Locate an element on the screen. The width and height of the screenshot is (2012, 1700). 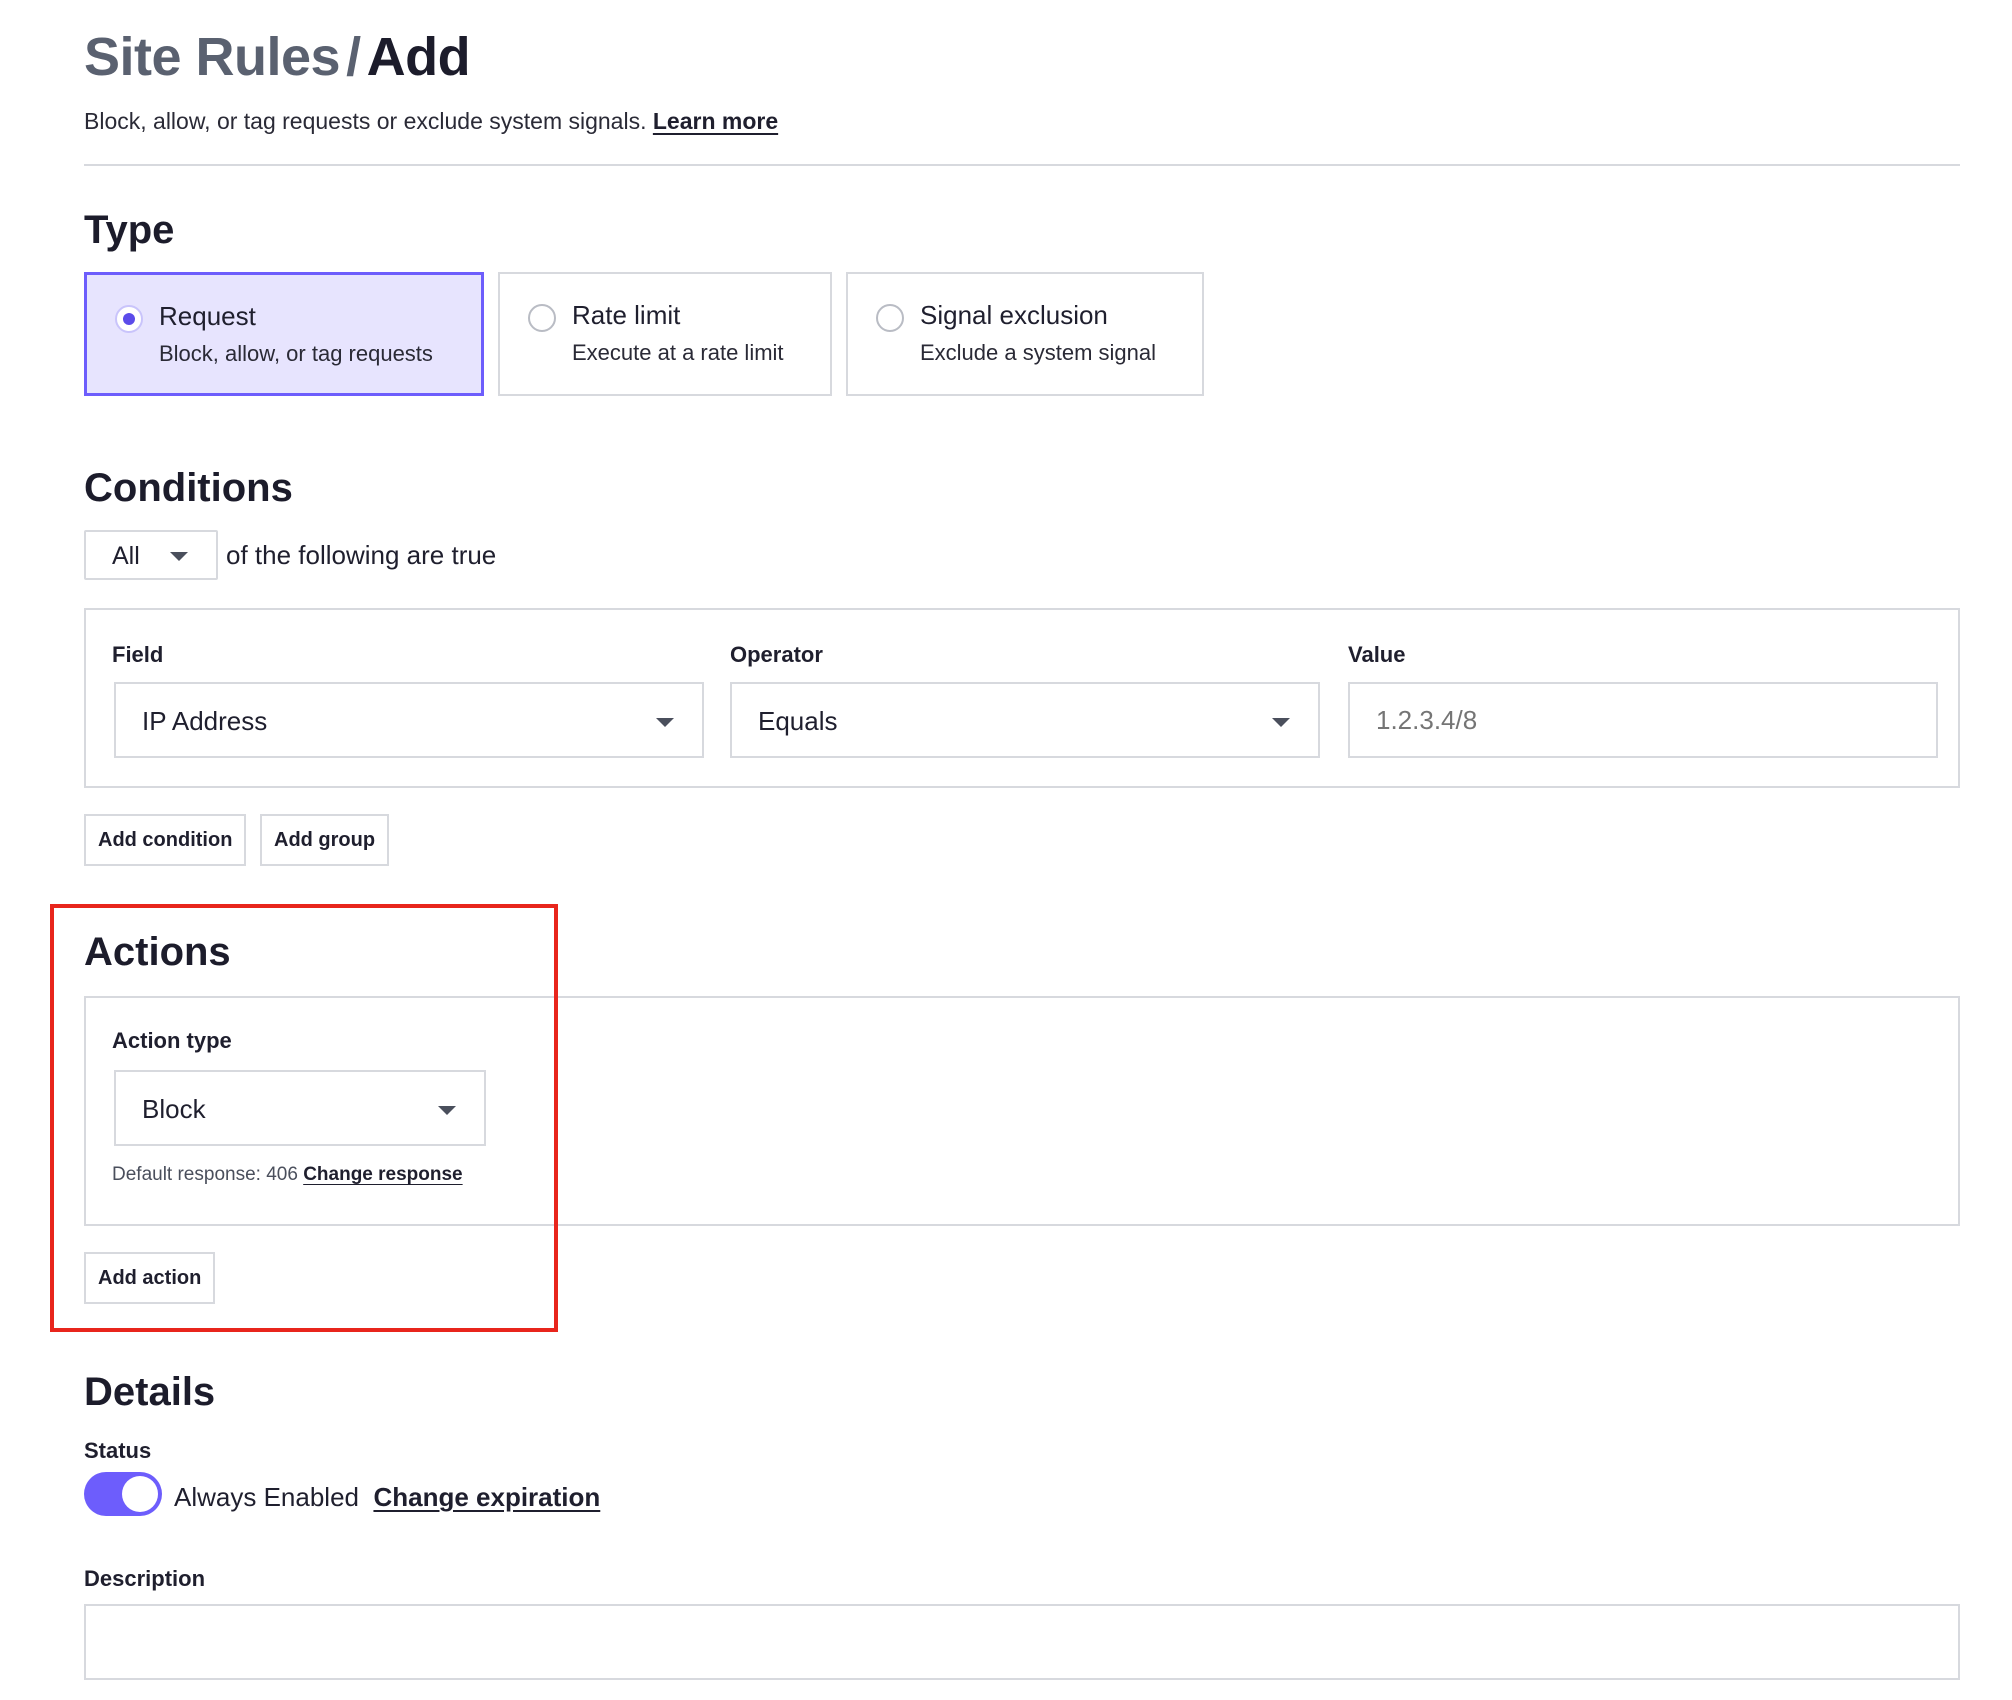
type-option-request: Request Block, allow, or tag requests is located at coordinates (284, 334).